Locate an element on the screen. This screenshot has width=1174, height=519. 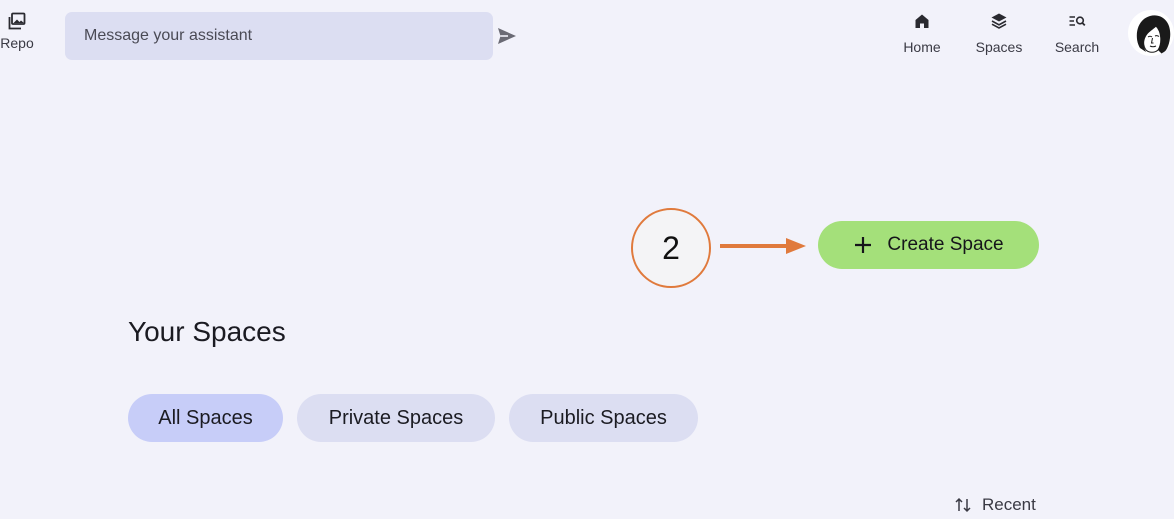
sort-icon is located at coordinates (963, 505).